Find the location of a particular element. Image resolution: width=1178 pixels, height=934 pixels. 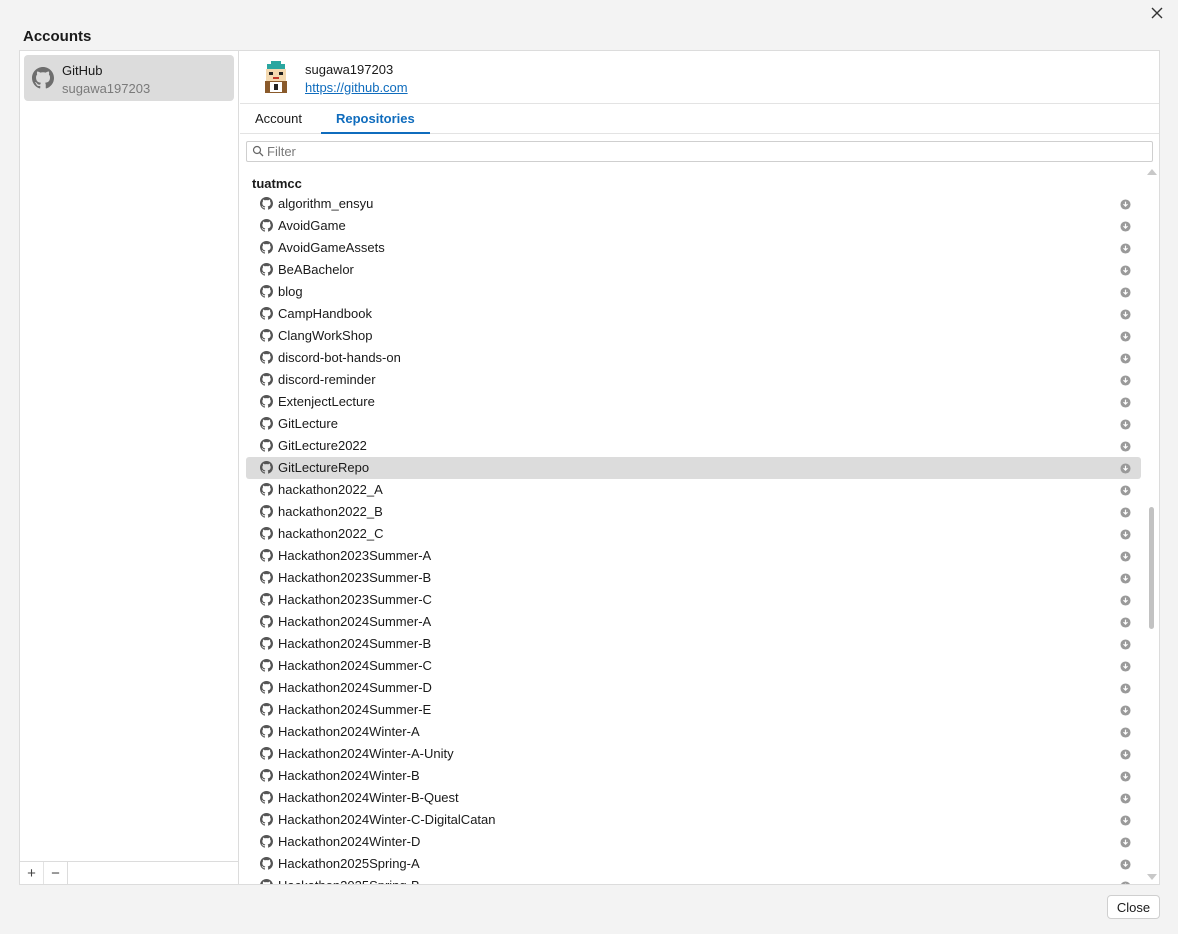

repo-row: ClangWorkShop is located at coordinates (693, 336).